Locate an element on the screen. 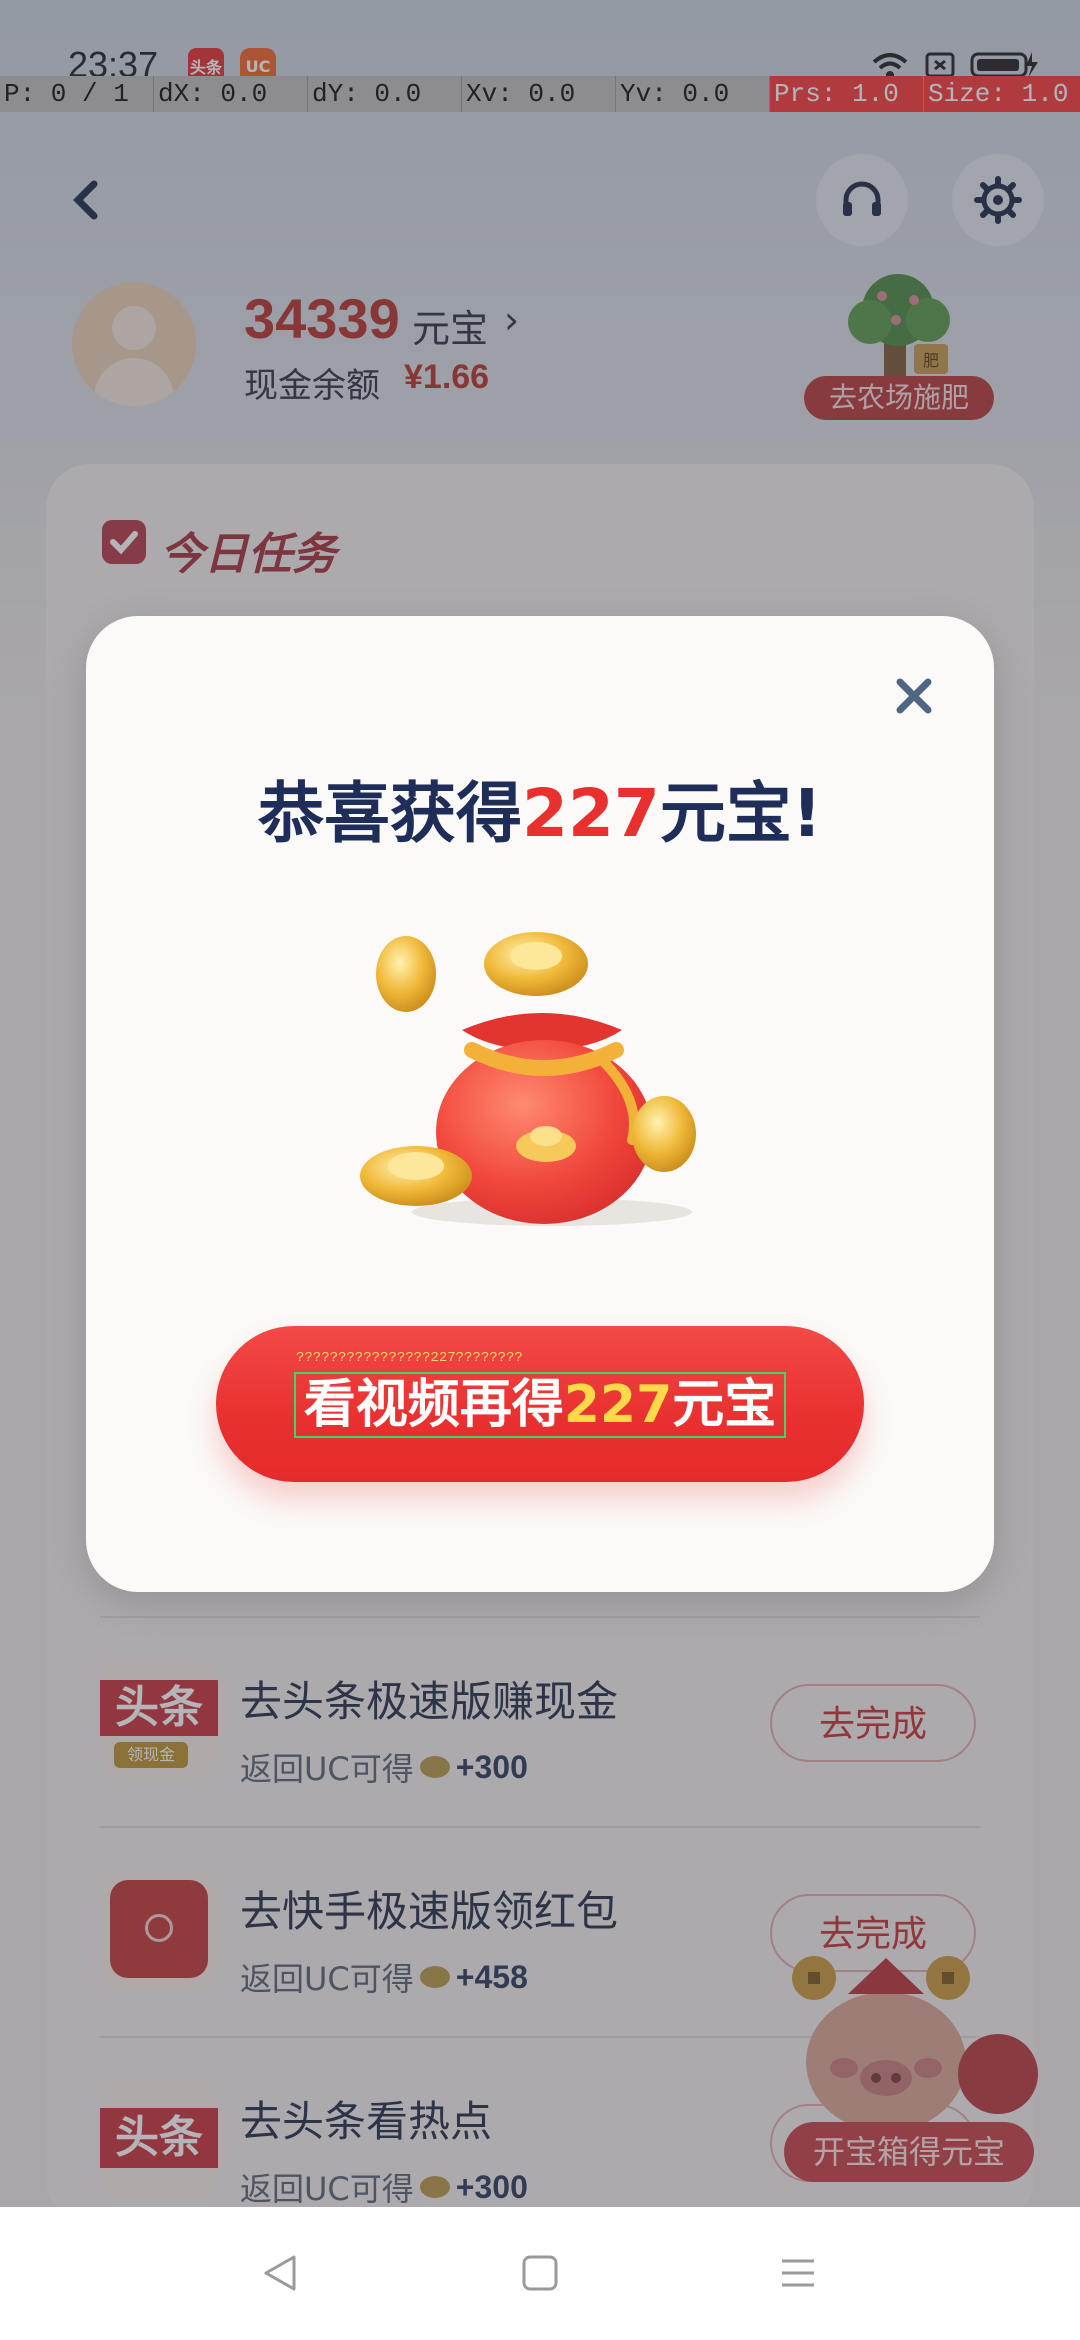  square-home-icon is located at coordinates (540, 2273).